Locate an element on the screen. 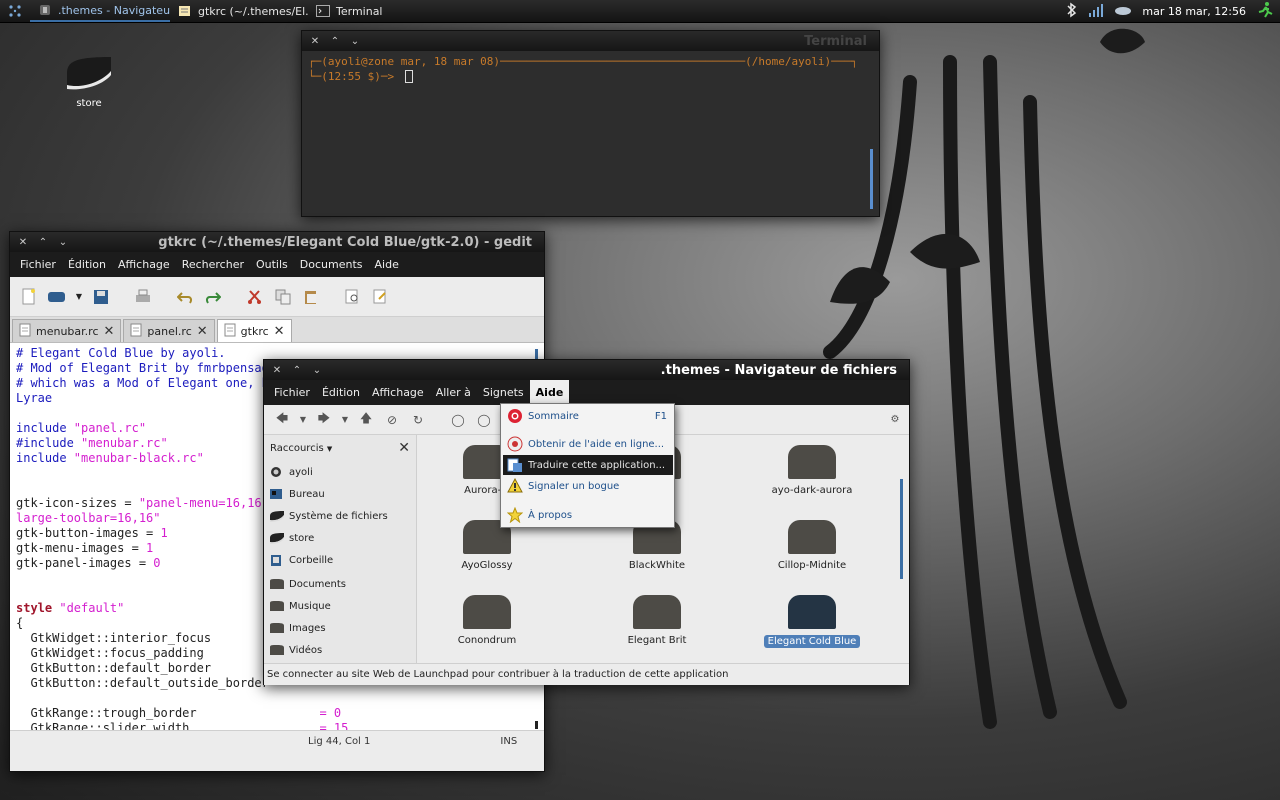 This screenshot has height=800, width=1280. sidebar-item-store: store is located at coordinates (340, 538).